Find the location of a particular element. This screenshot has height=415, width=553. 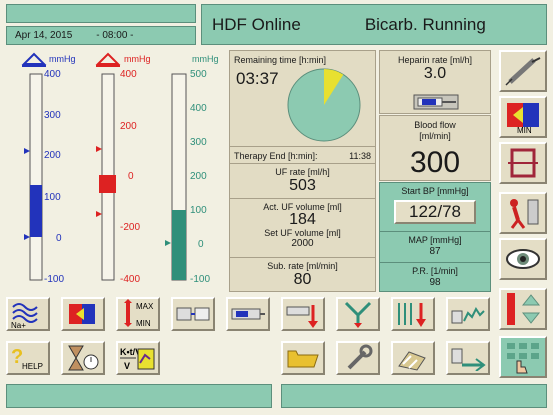

heparin-panel: Heparin rate [ml/h] 3.0 is located at coordinates (435, 82).